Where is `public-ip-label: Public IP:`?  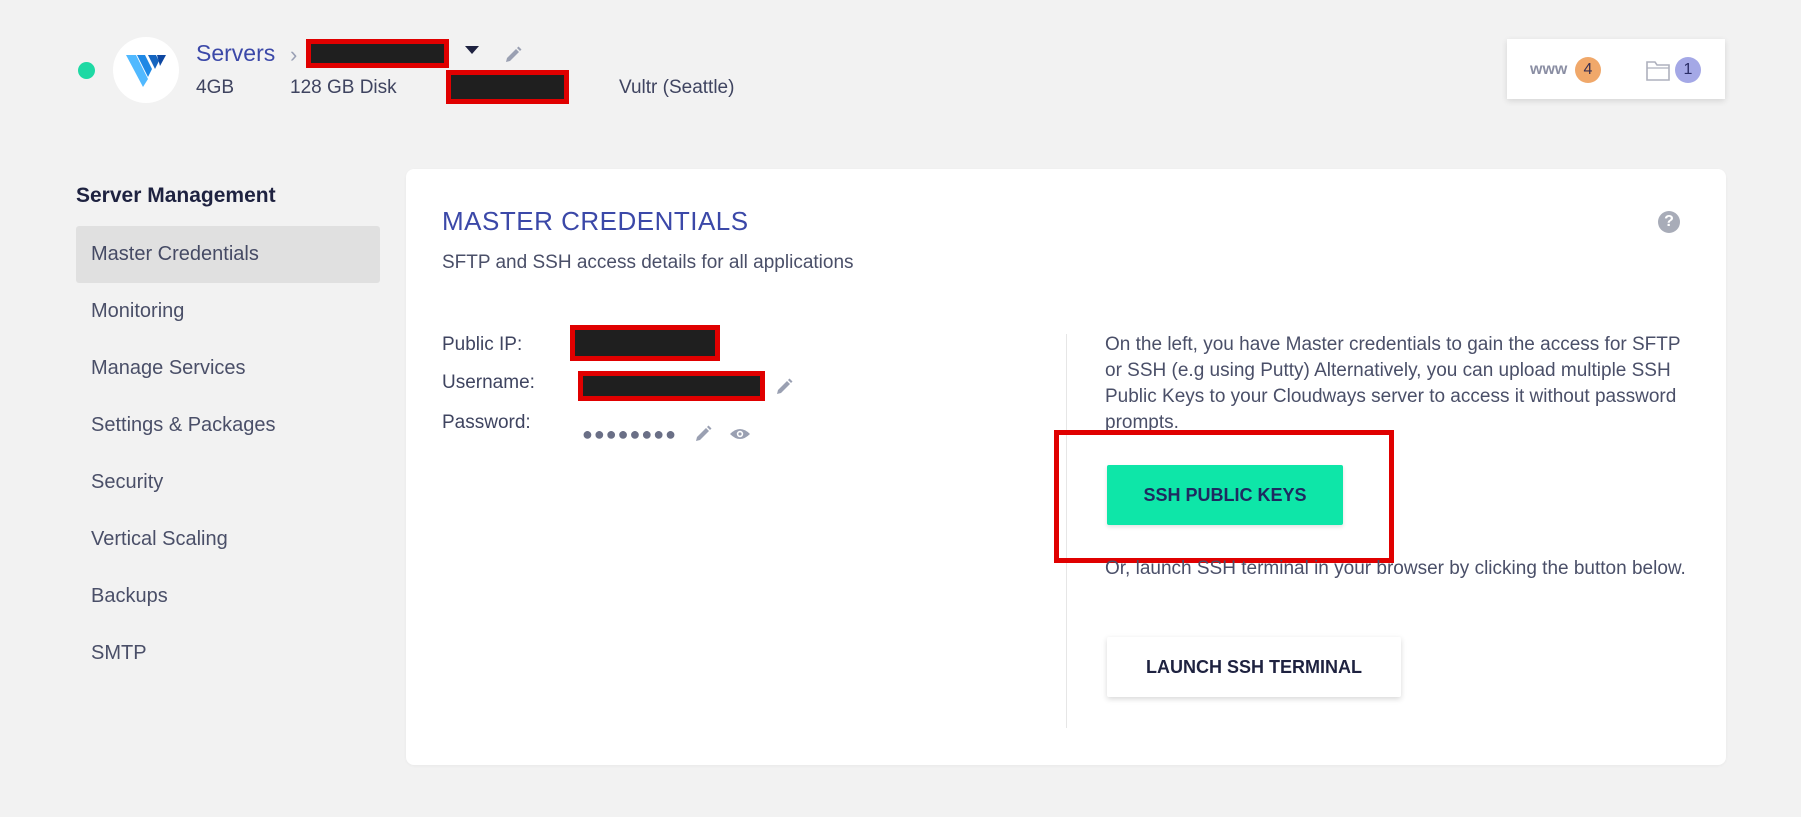
public-ip-label: Public IP: is located at coordinates (482, 344).